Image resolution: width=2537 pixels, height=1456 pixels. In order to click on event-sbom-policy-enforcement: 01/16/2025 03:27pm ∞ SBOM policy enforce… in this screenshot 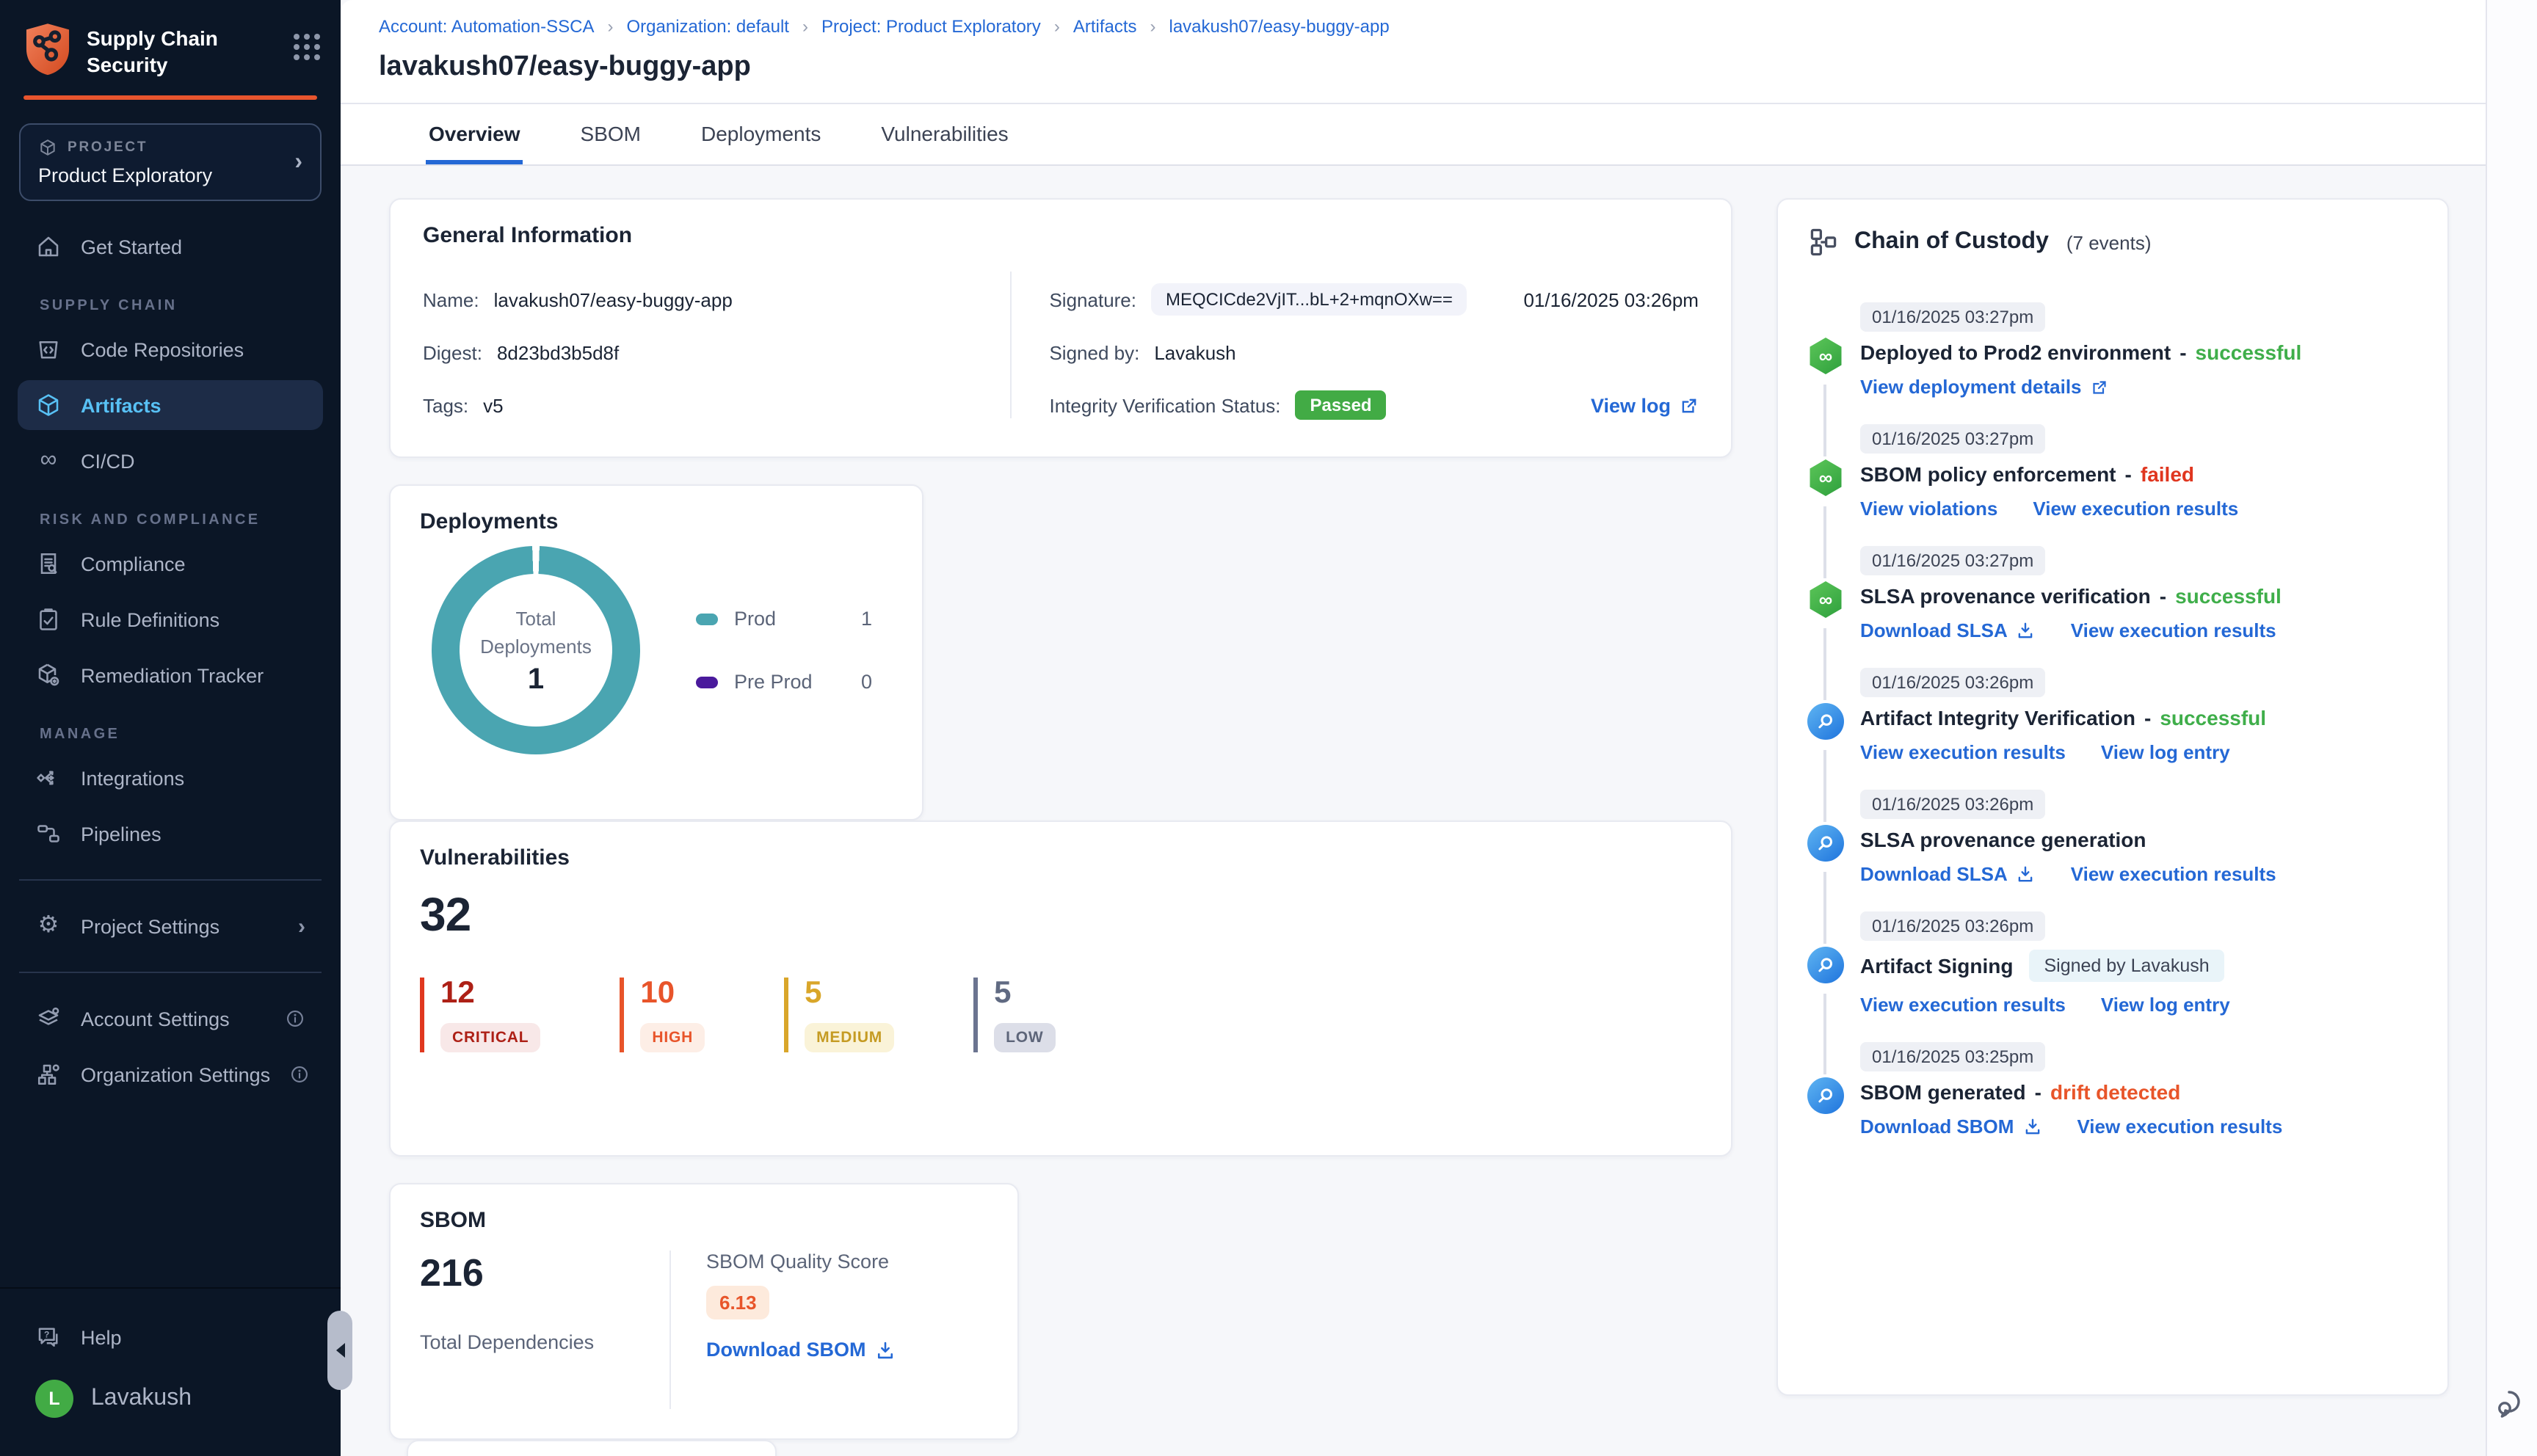, I will do `click(2112, 501)`.